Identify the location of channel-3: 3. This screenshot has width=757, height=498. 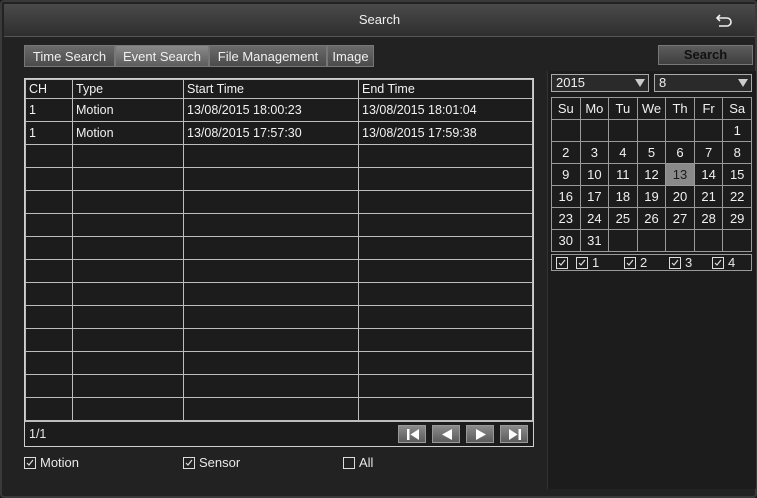
(680, 263).